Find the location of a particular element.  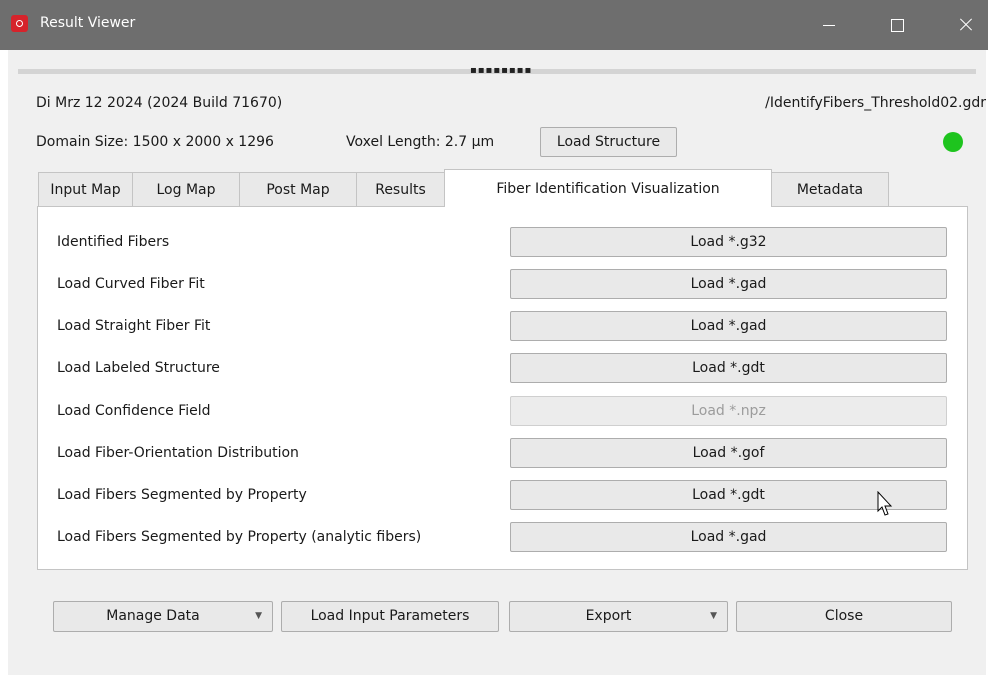

maximize-icon is located at coordinates (897, 25).